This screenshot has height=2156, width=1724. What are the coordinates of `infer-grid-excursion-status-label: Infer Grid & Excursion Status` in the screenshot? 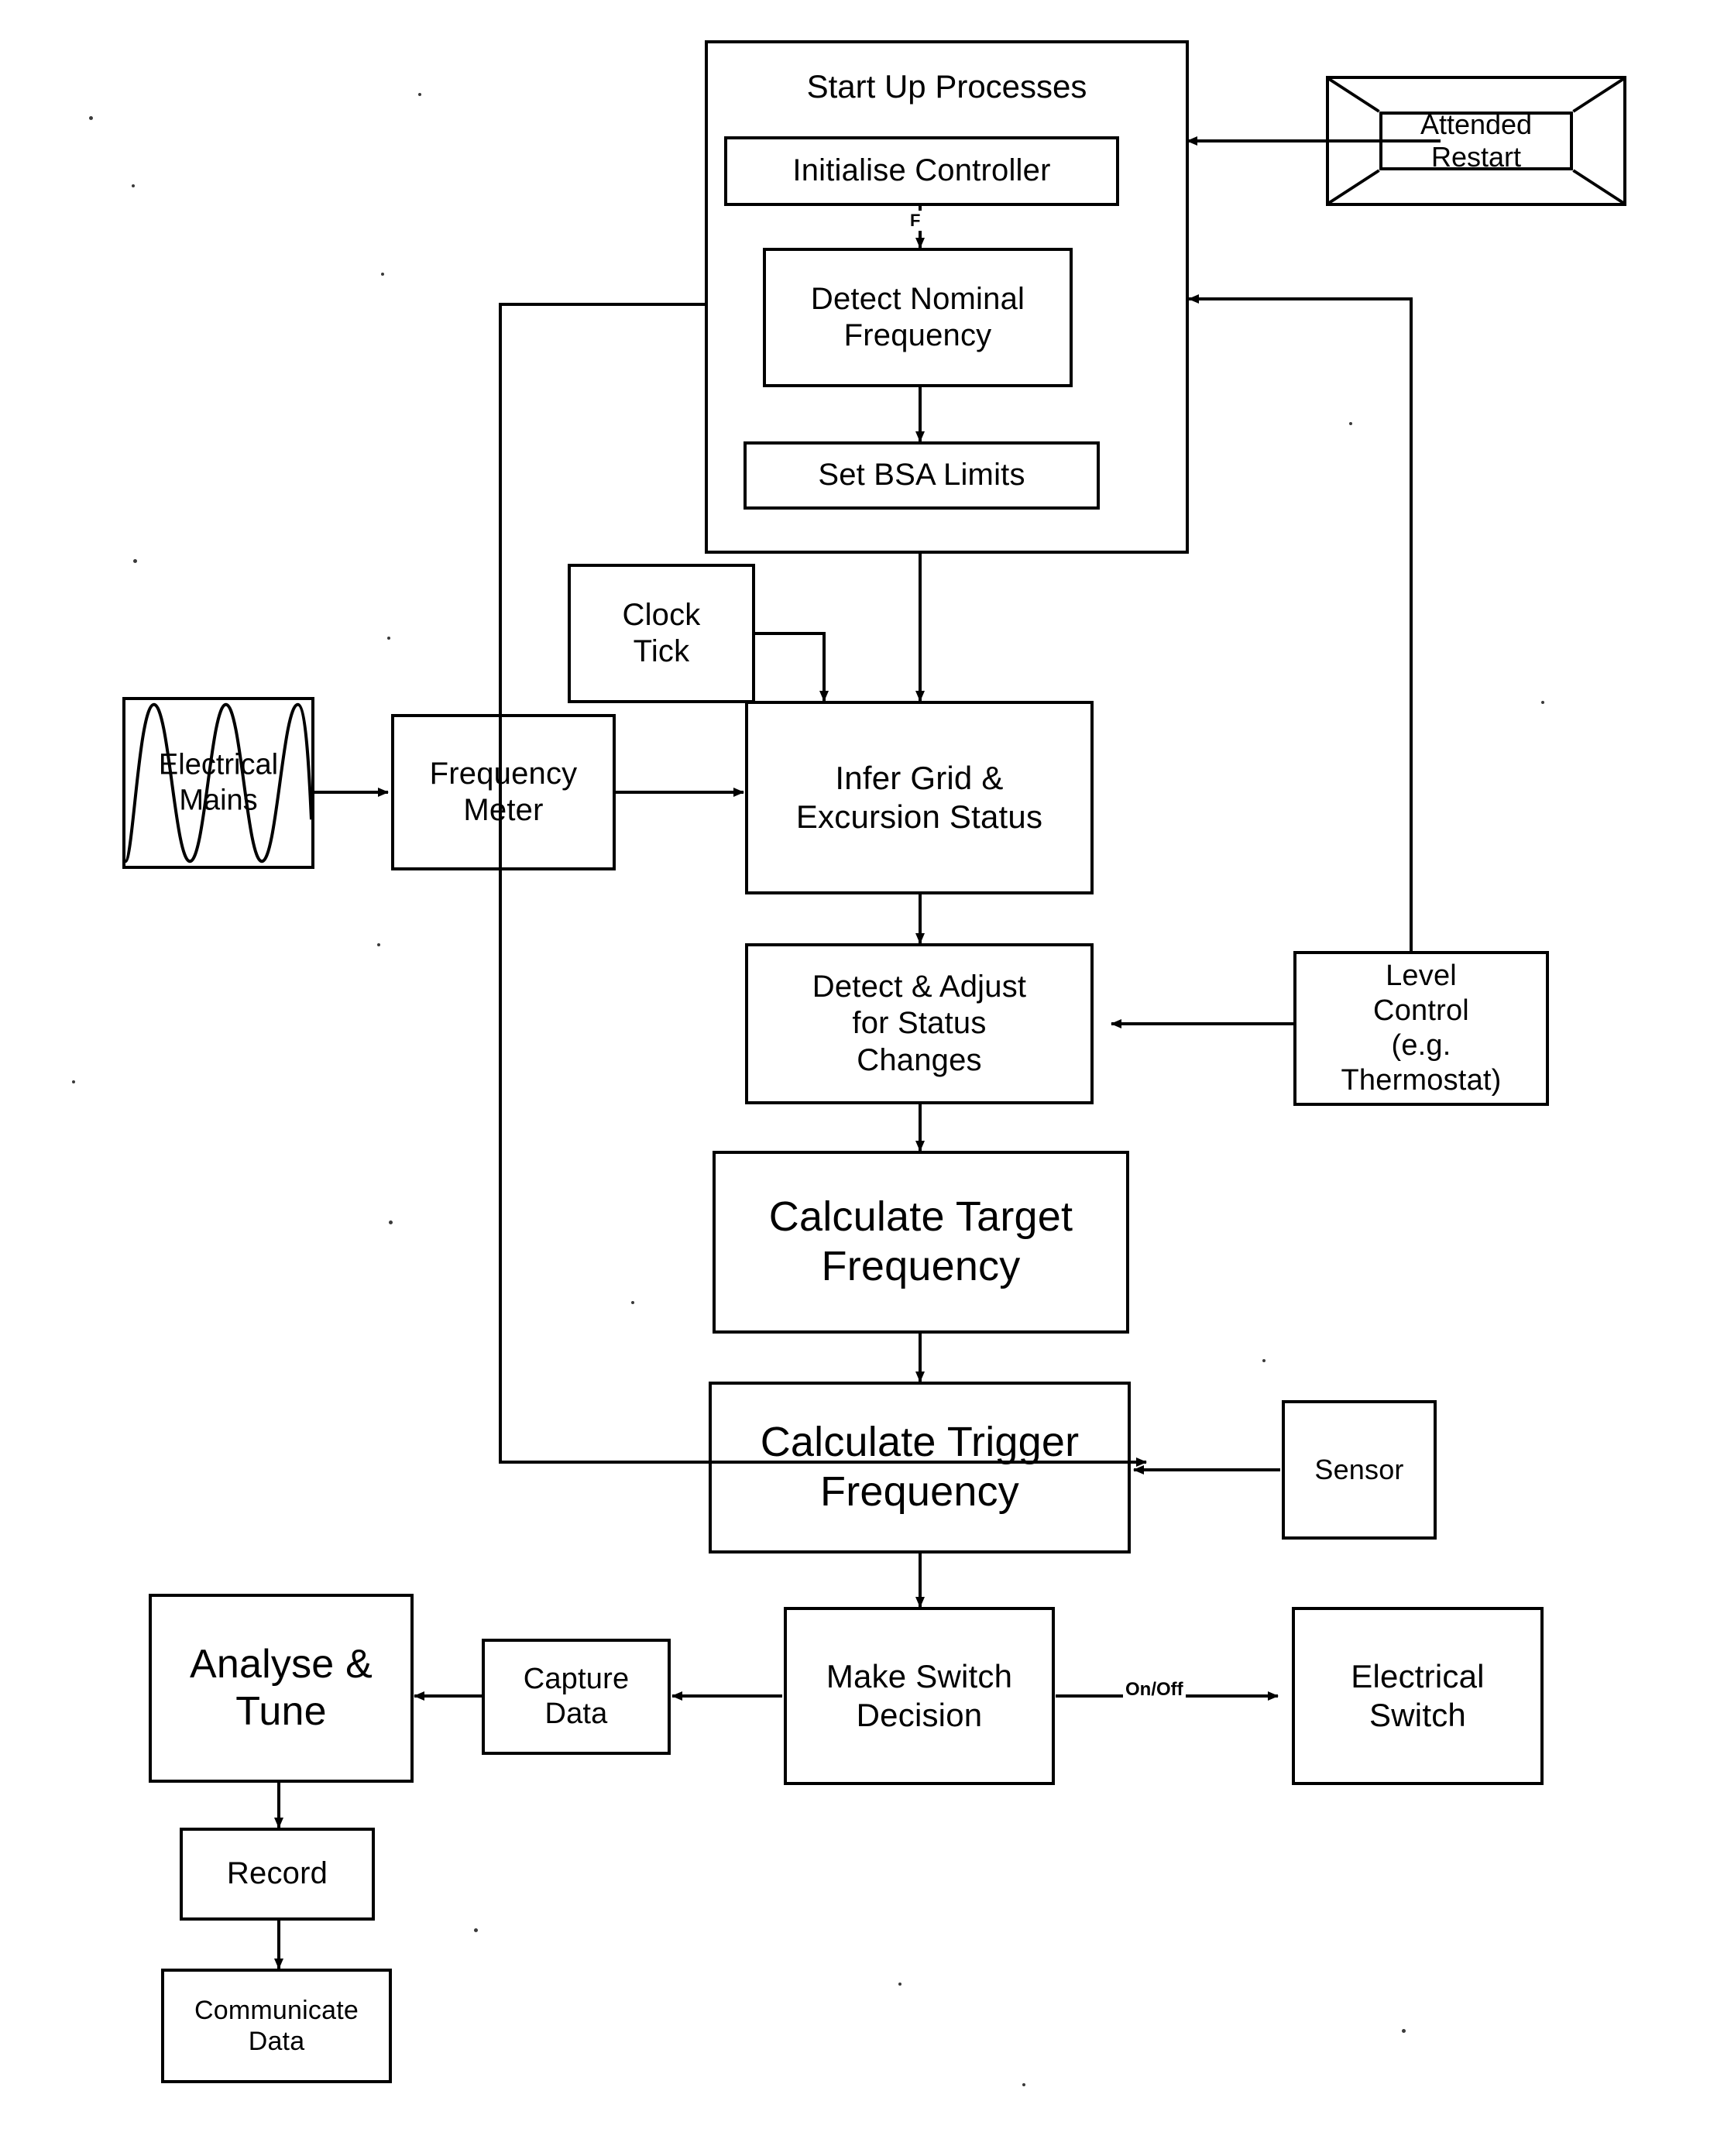 It's located at (919, 798).